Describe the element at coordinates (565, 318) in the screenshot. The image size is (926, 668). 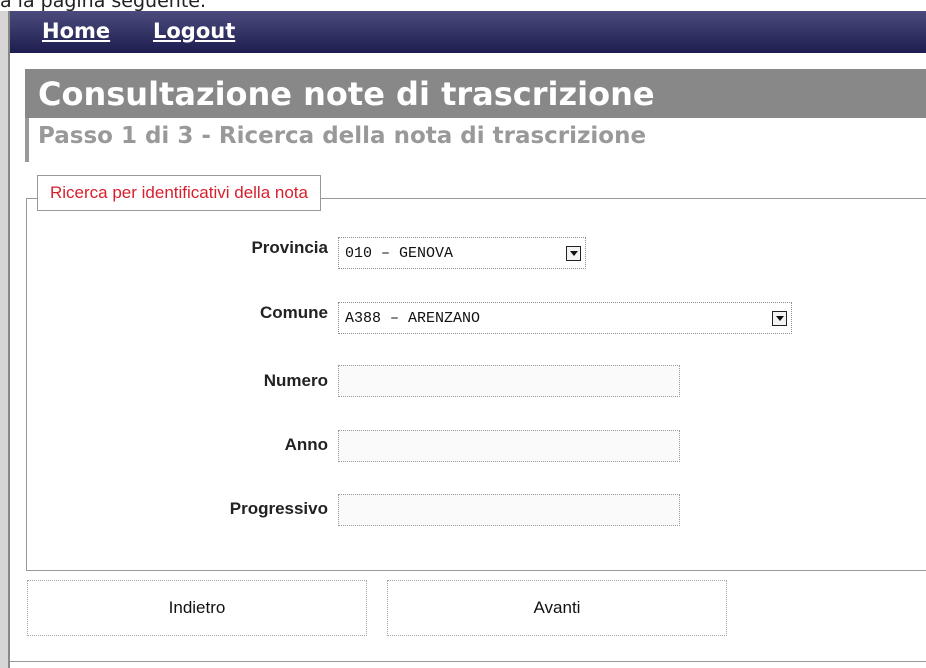
I see `comune-select: A388 – ARENZANO` at that location.